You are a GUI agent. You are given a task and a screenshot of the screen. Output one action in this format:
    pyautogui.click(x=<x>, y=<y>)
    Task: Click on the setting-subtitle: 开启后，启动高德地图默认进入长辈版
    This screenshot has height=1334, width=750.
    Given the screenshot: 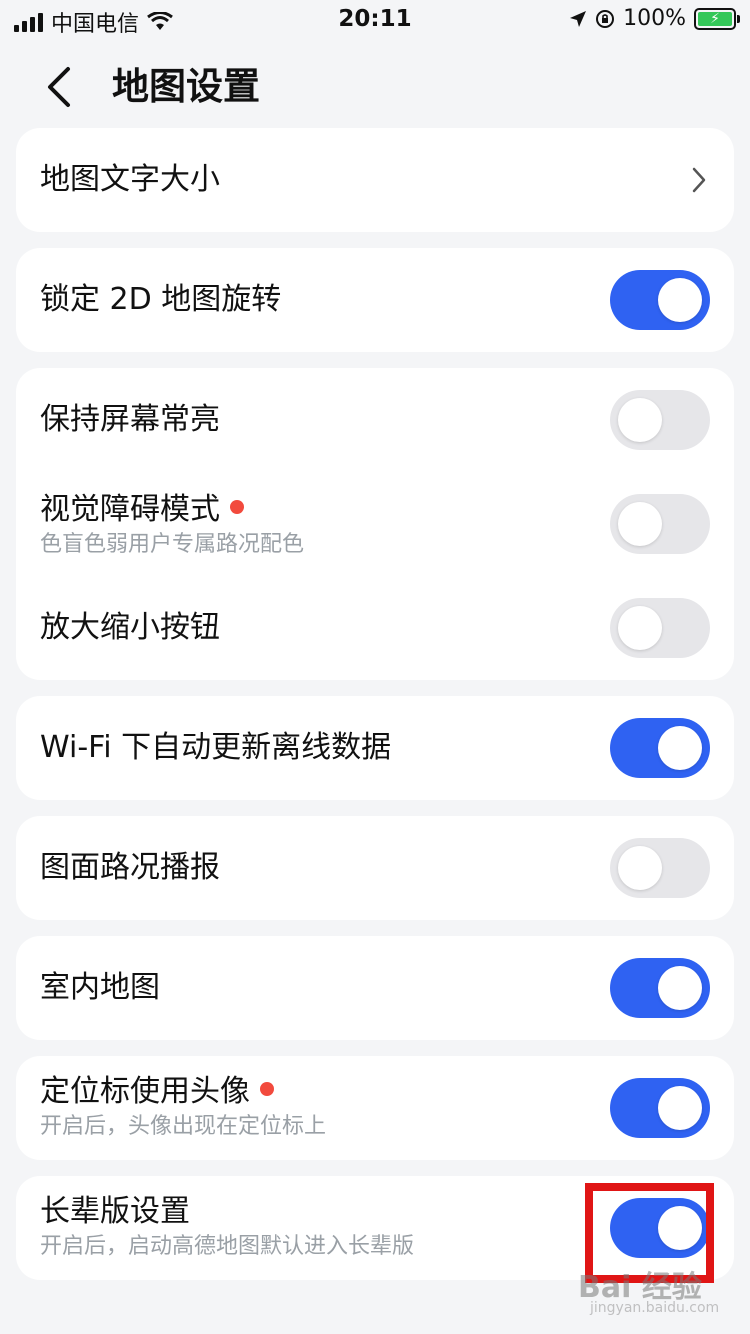 What is the action you would take?
    pyautogui.click(x=227, y=1246)
    